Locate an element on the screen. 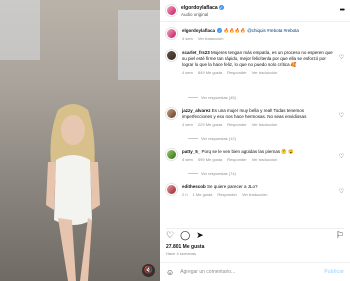 The height and width of the screenshot is (281, 350). likes-count: 27.801 Me gusta is located at coordinates (185, 247).